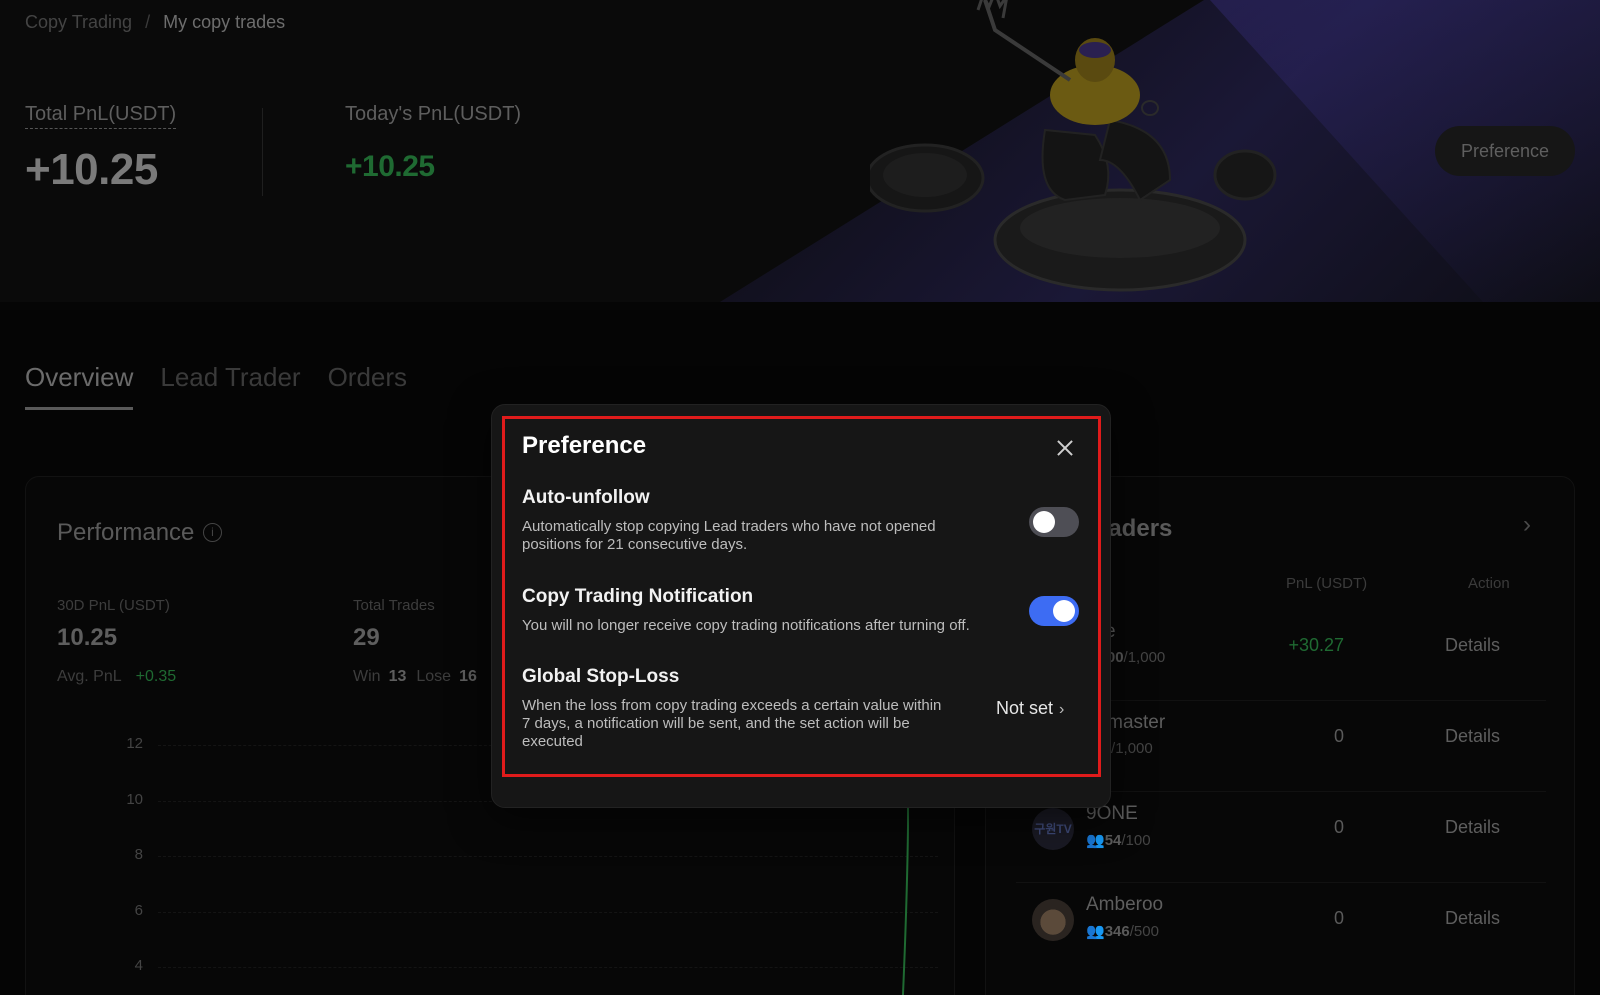 This screenshot has height=995, width=1600. I want to click on total-trades-value: 29, so click(366, 637).